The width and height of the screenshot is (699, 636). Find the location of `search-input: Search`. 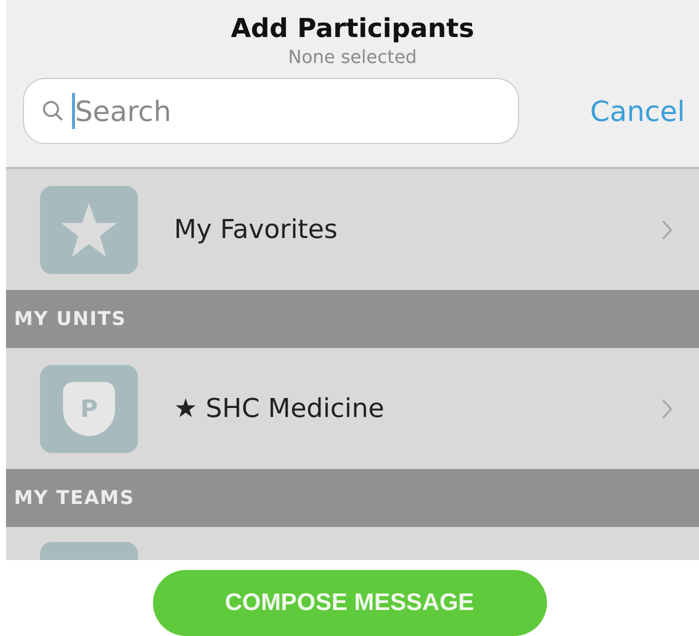

search-input: Search is located at coordinates (265, 111).